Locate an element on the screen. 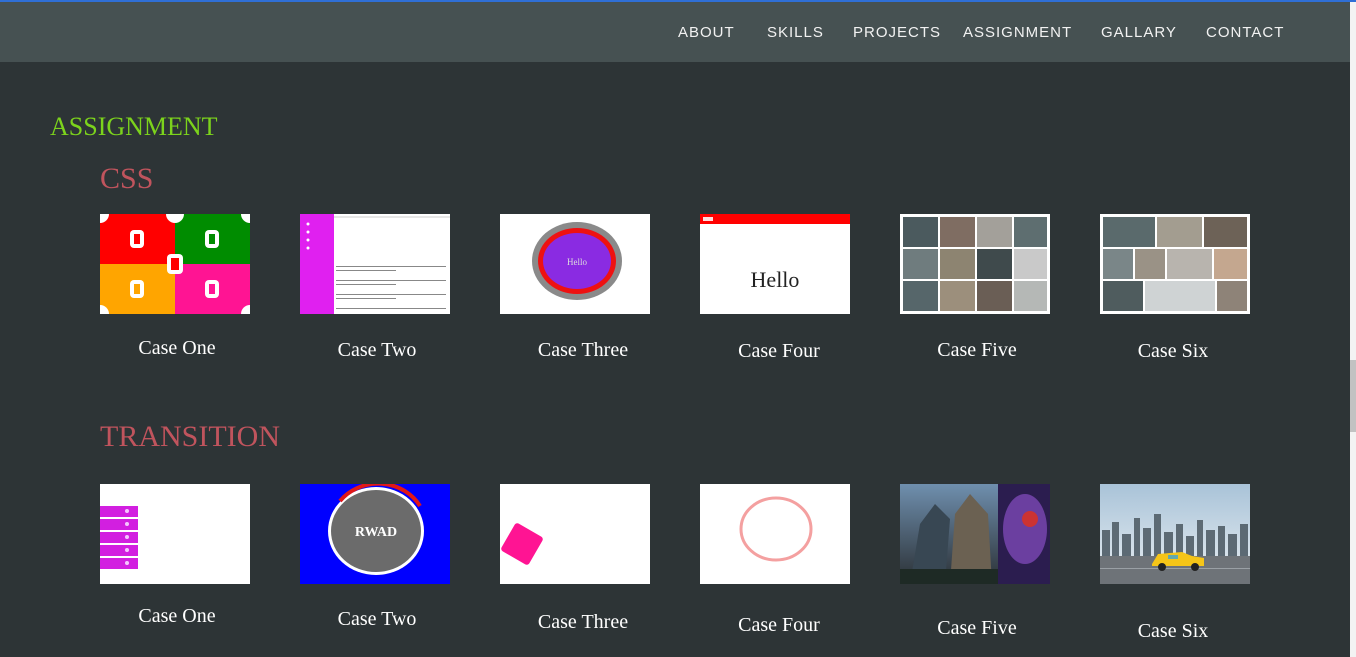 Image resolution: width=1356 pixels, height=657 pixels. css-case-one-caption: Case One is located at coordinates (177, 348).